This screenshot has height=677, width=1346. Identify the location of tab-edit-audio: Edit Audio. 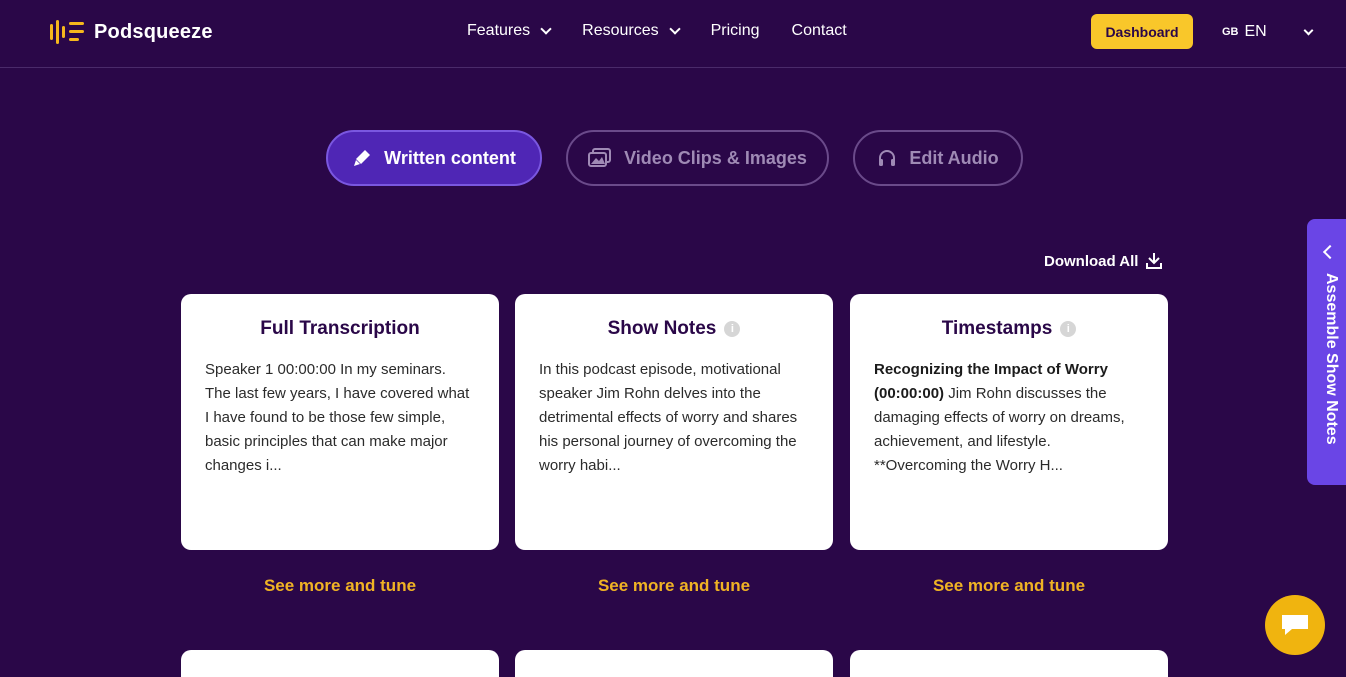
(938, 158).